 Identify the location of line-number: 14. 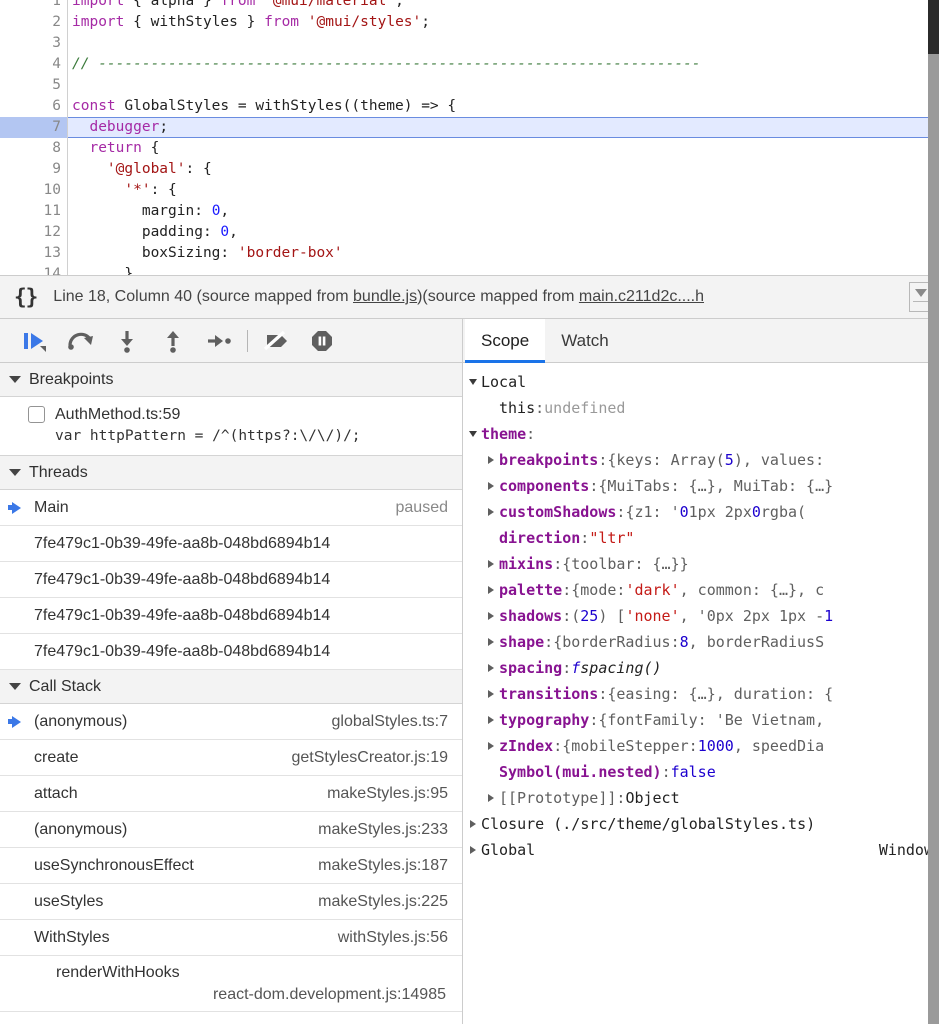
(34, 269).